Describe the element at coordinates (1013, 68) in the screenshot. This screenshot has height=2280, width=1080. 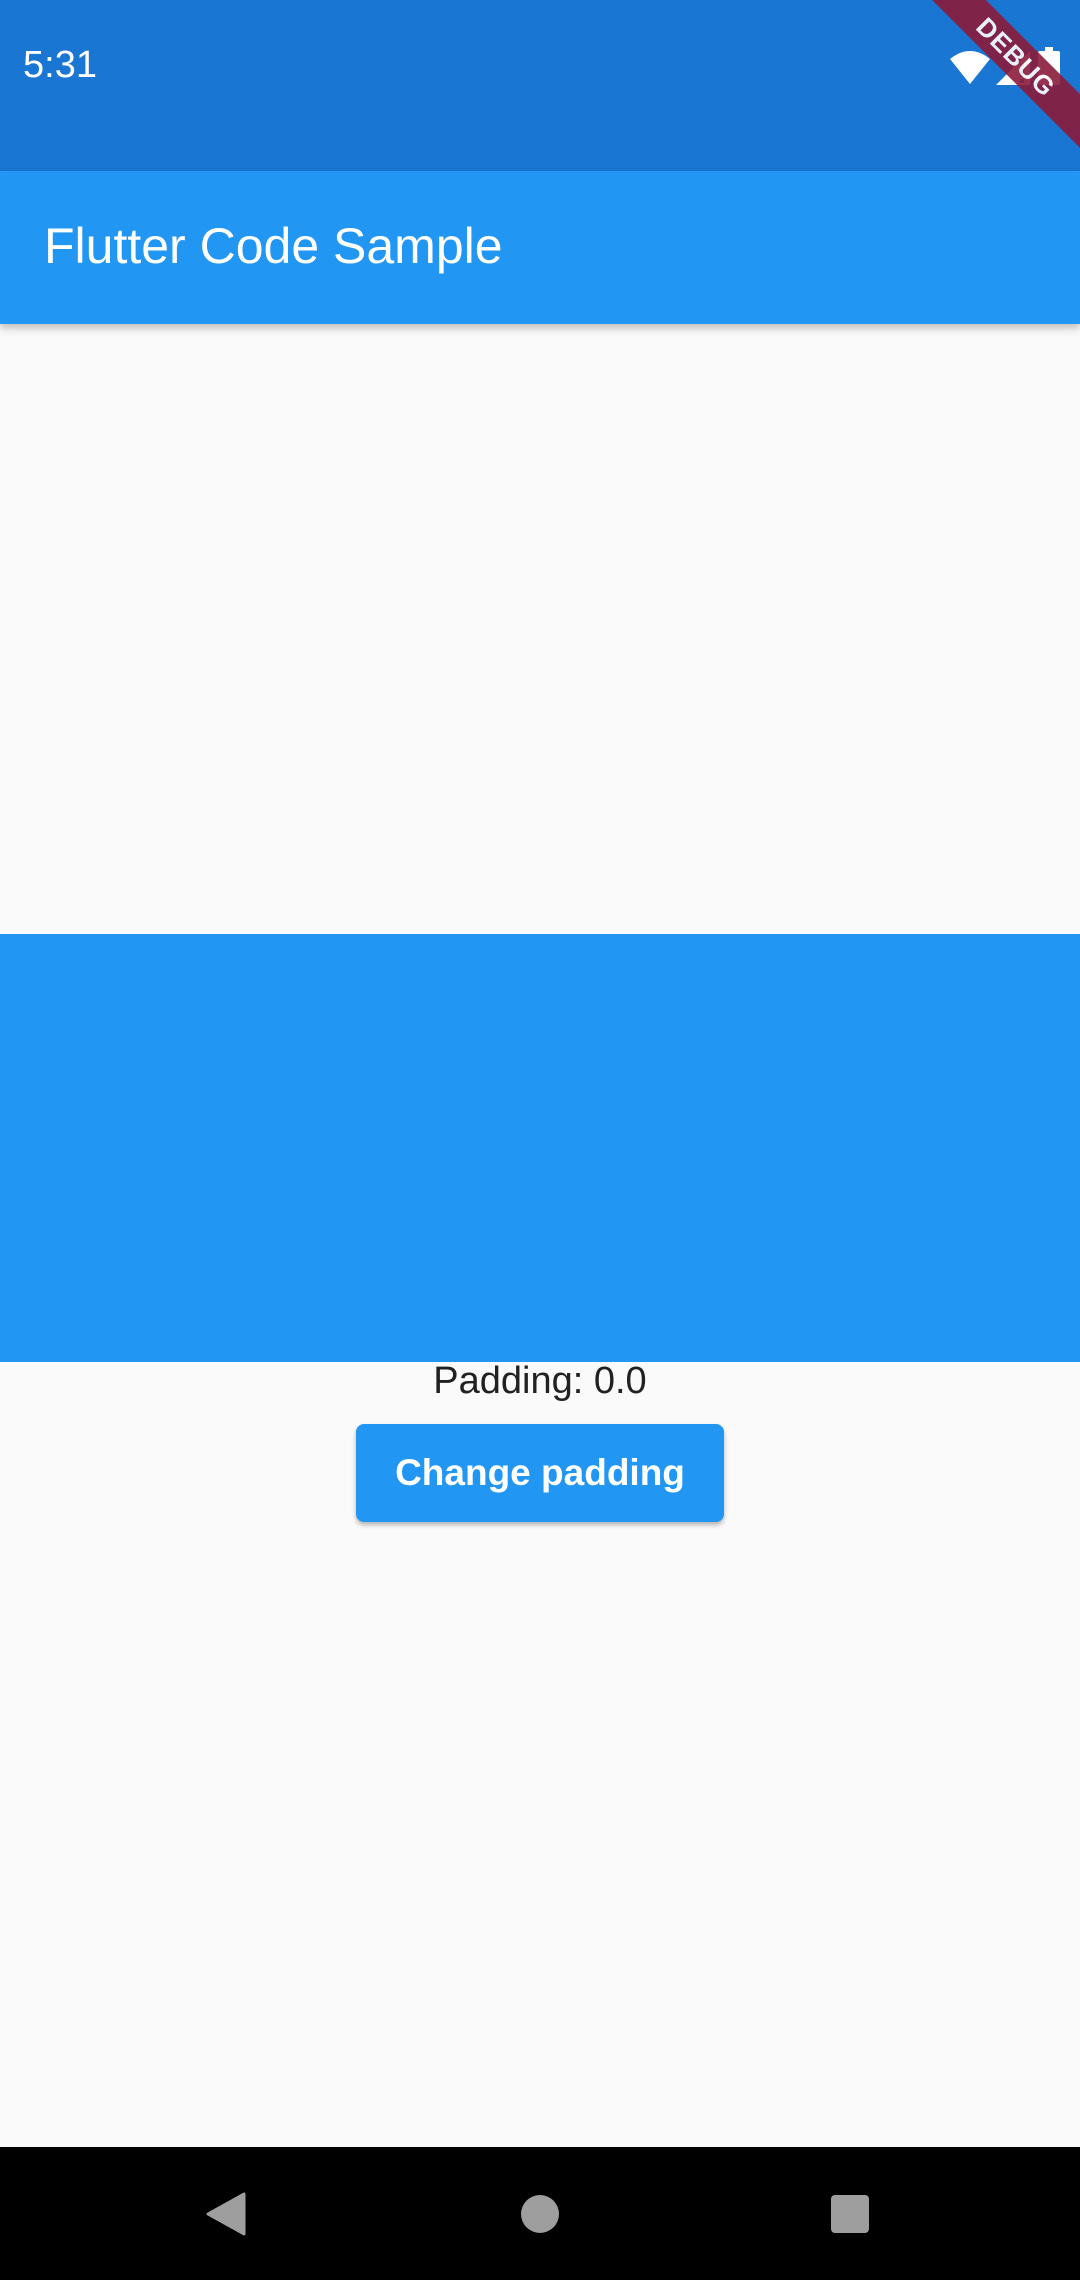
I see `cell-signal-icon` at that location.